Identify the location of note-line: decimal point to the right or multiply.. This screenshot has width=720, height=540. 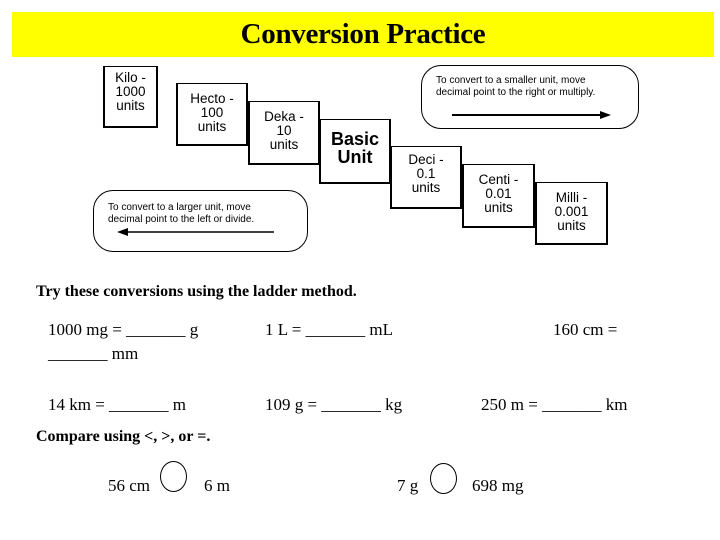
(516, 92).